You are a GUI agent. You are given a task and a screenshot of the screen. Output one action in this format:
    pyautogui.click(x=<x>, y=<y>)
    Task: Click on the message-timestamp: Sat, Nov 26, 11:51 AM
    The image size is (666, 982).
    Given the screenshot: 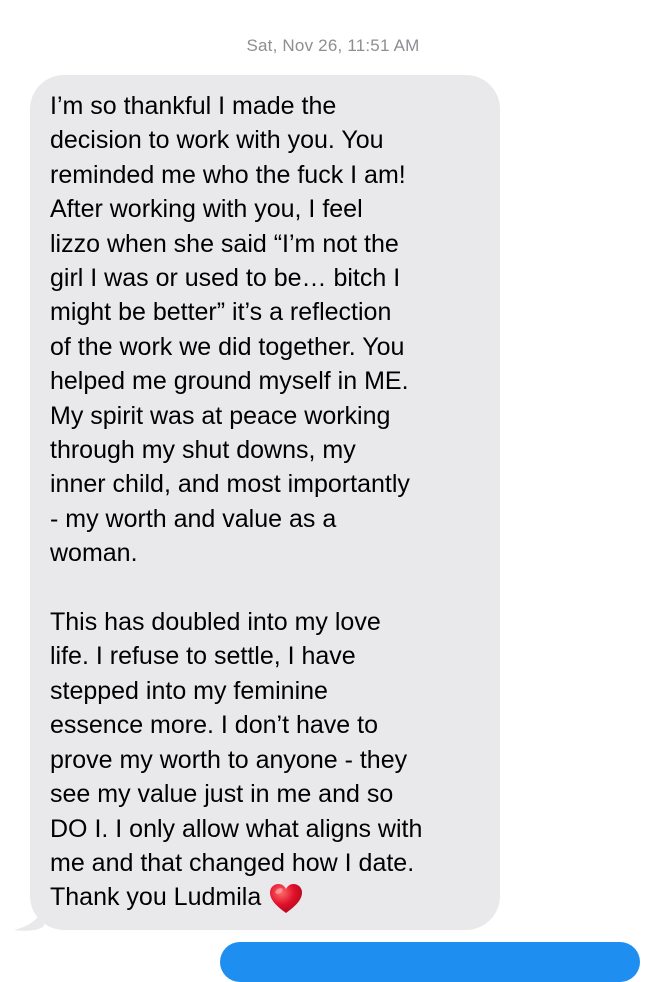 What is the action you would take?
    pyautogui.click(x=333, y=45)
    